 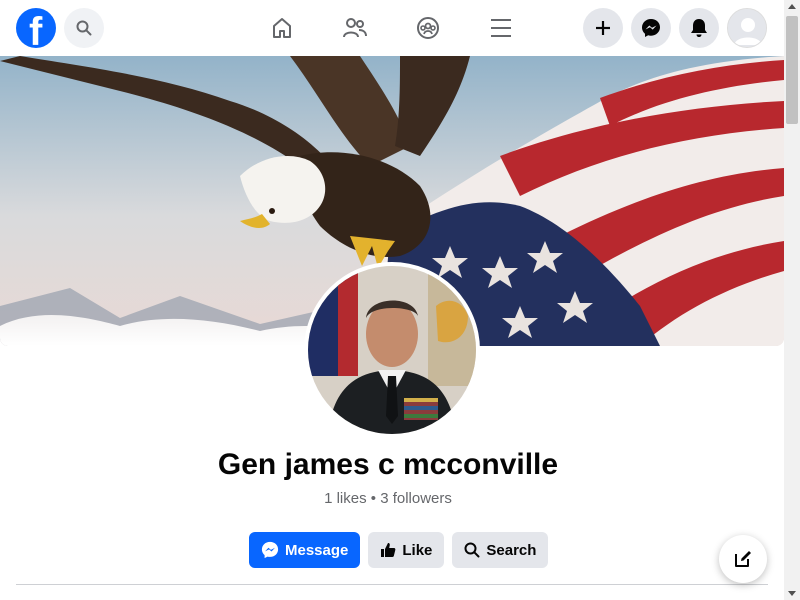 I want to click on nav-home, so click(x=282, y=28).